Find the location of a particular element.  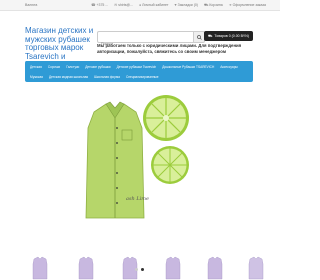

heart-icon: ♥ is located at coordinates (175, 5).